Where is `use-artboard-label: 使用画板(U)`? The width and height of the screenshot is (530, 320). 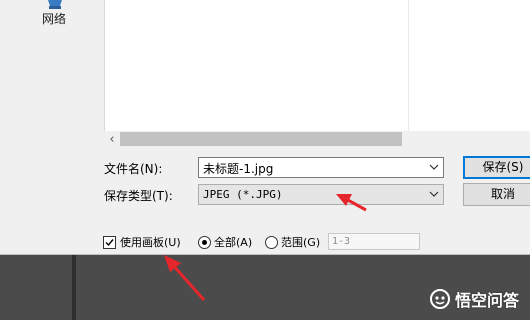
use-artboard-label: 使用画板(U) is located at coordinates (150, 242).